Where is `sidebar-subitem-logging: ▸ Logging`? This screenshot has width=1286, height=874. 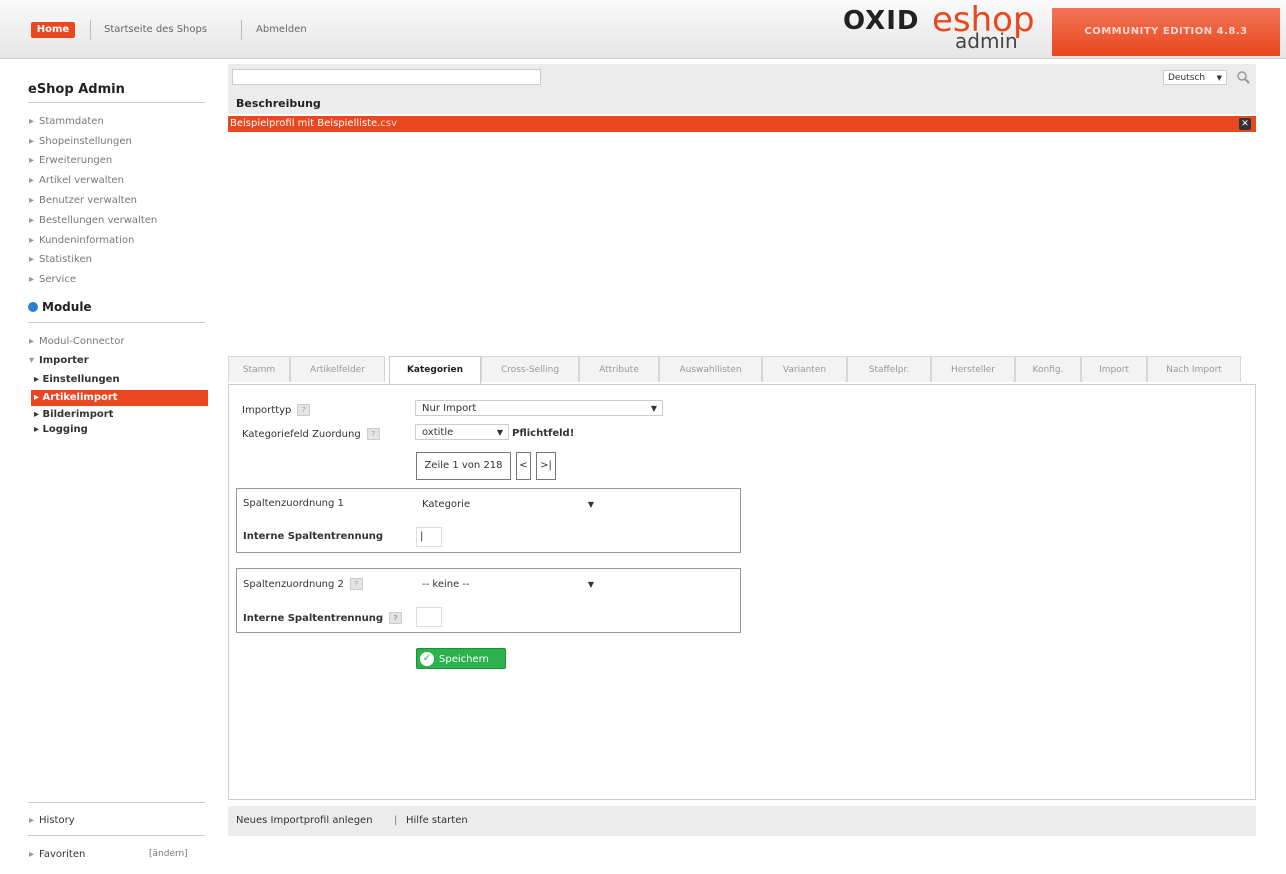
sidebar-subitem-logging: ▸ Logging is located at coordinates (61, 429).